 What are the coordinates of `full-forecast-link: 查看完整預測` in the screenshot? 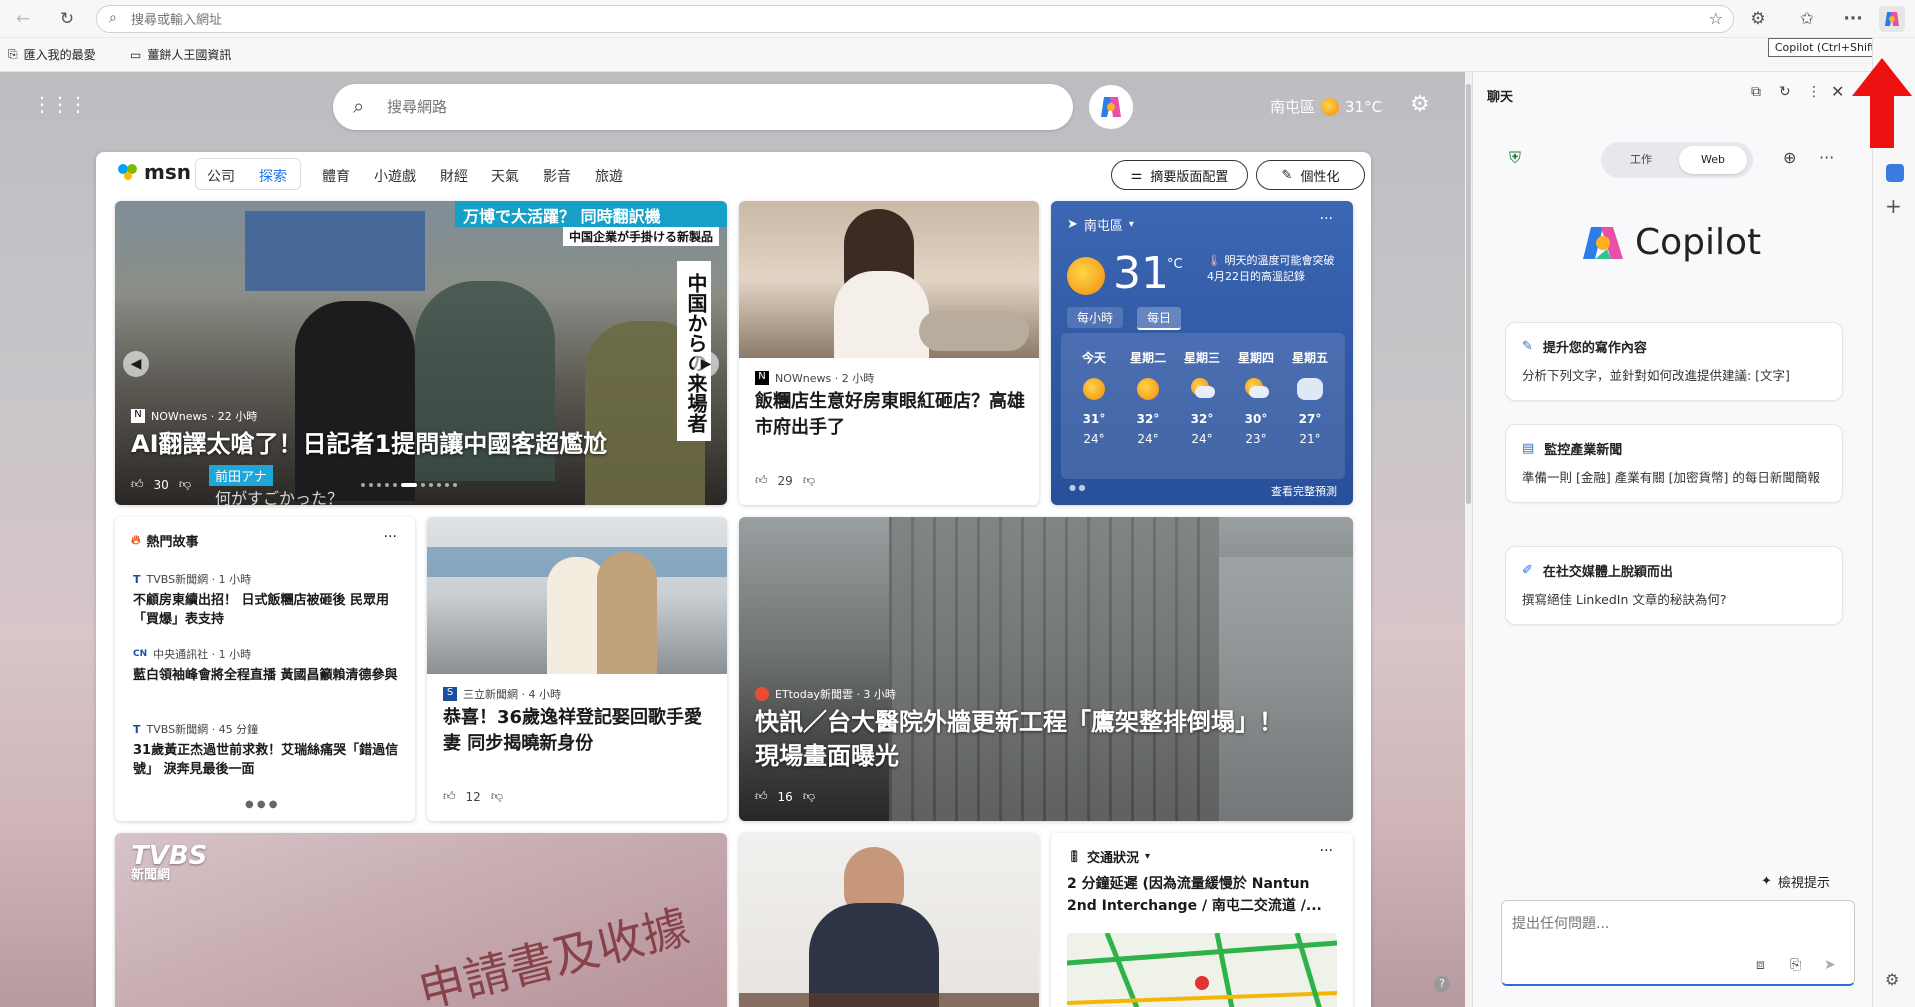 It's located at (1304, 491).